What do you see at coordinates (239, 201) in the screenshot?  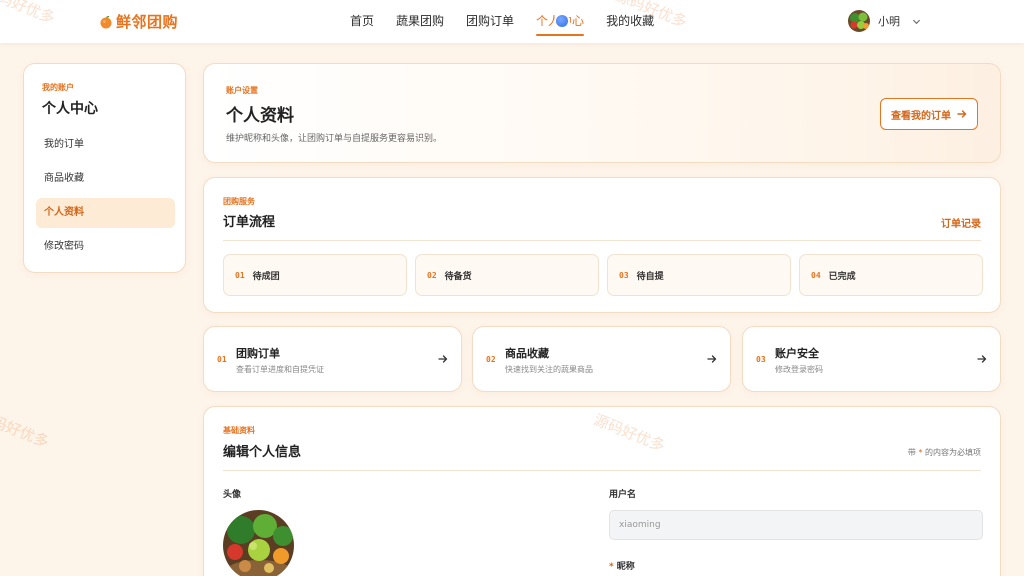 I see `order-flow-eyebrow: 团购服务` at bounding box center [239, 201].